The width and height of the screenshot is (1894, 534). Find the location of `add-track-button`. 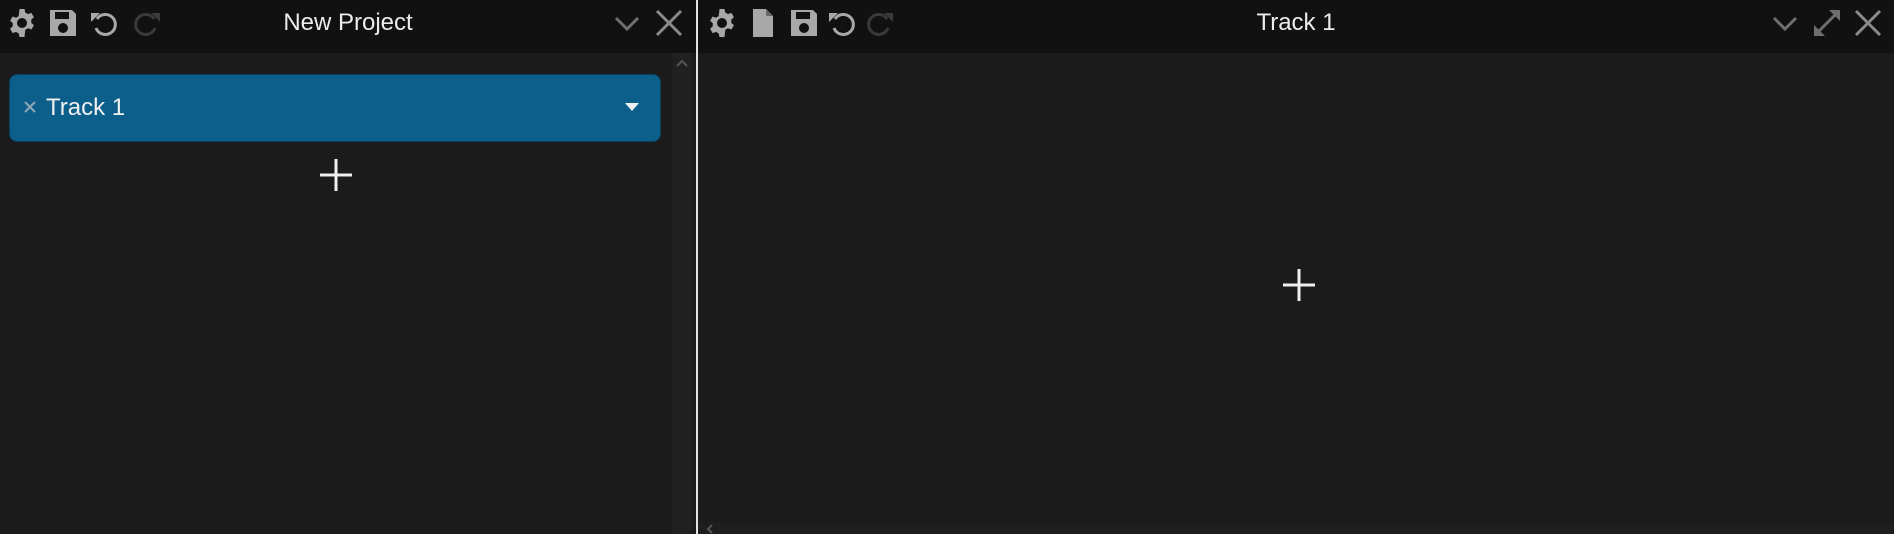

add-track-button is located at coordinates (336, 175).